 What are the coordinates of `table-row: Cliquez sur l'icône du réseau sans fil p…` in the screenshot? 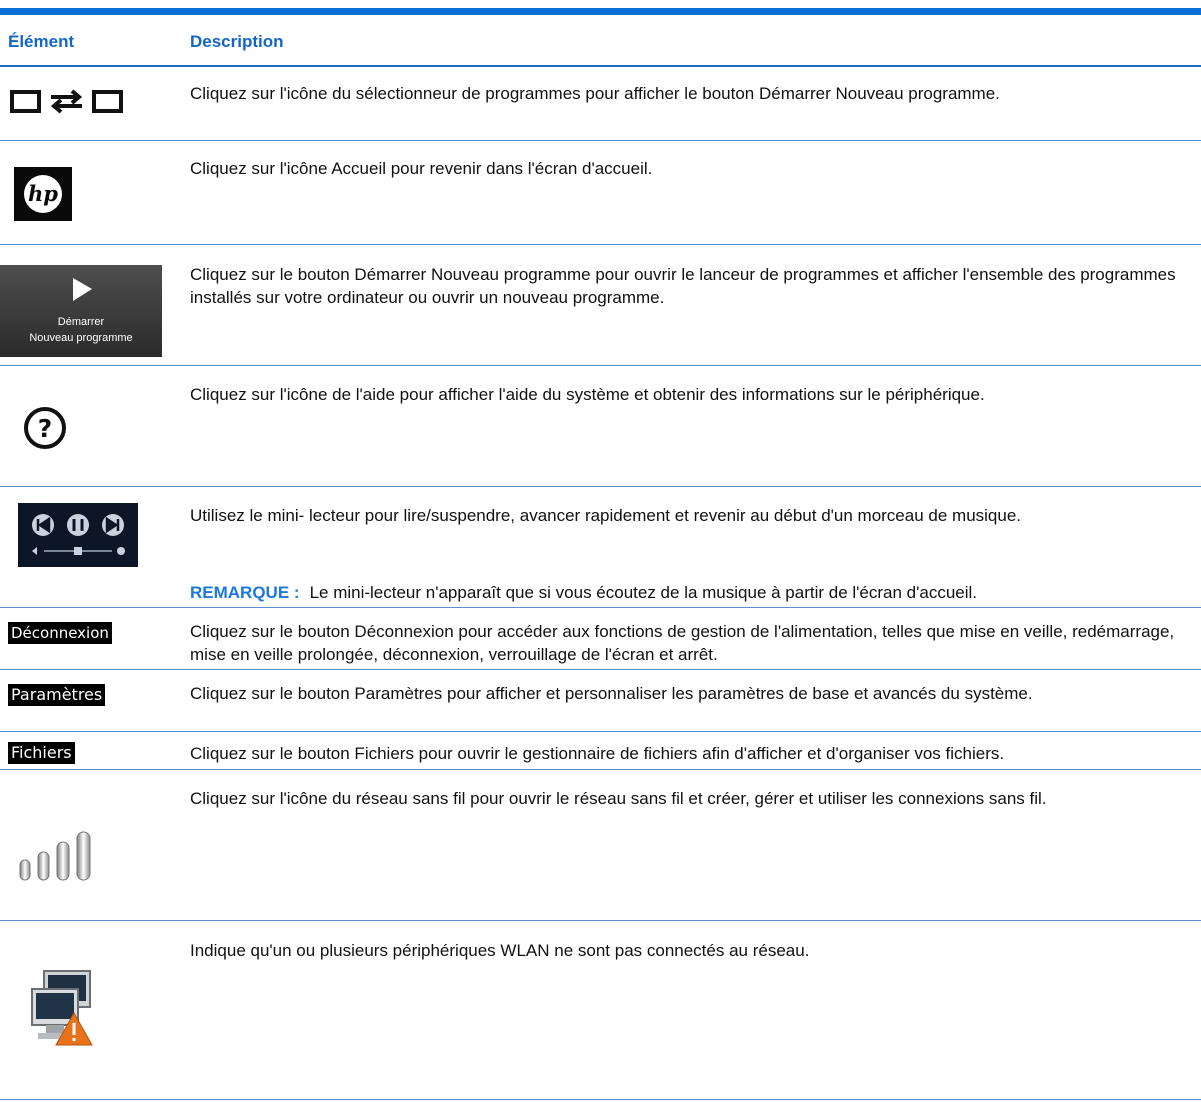 It's located at (600, 845).